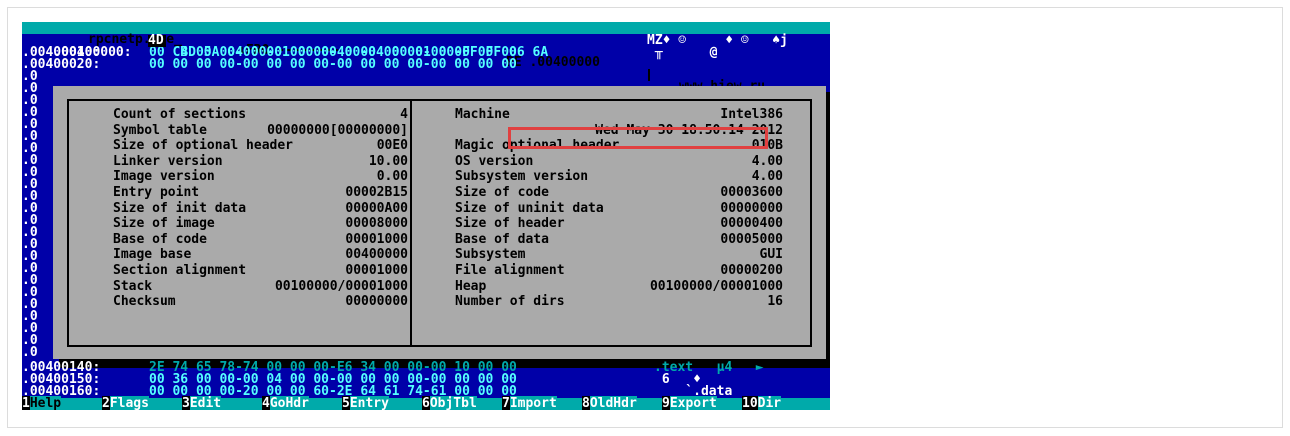 This screenshot has height=436, width=1290. I want to click on fkey-number: 3, so click(186, 403).